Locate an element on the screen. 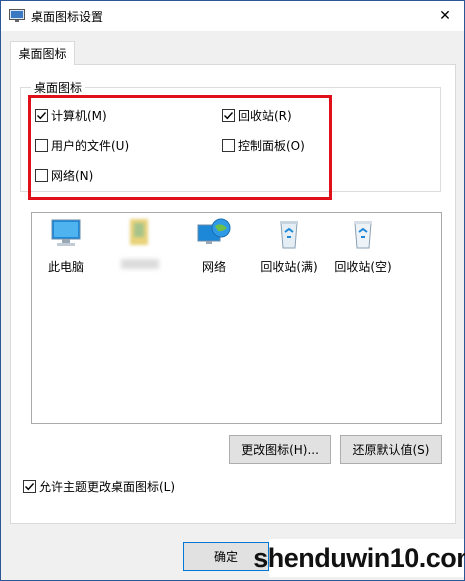  checkbox-label: 允许主题更改桌面图标(L) is located at coordinates (107, 487).